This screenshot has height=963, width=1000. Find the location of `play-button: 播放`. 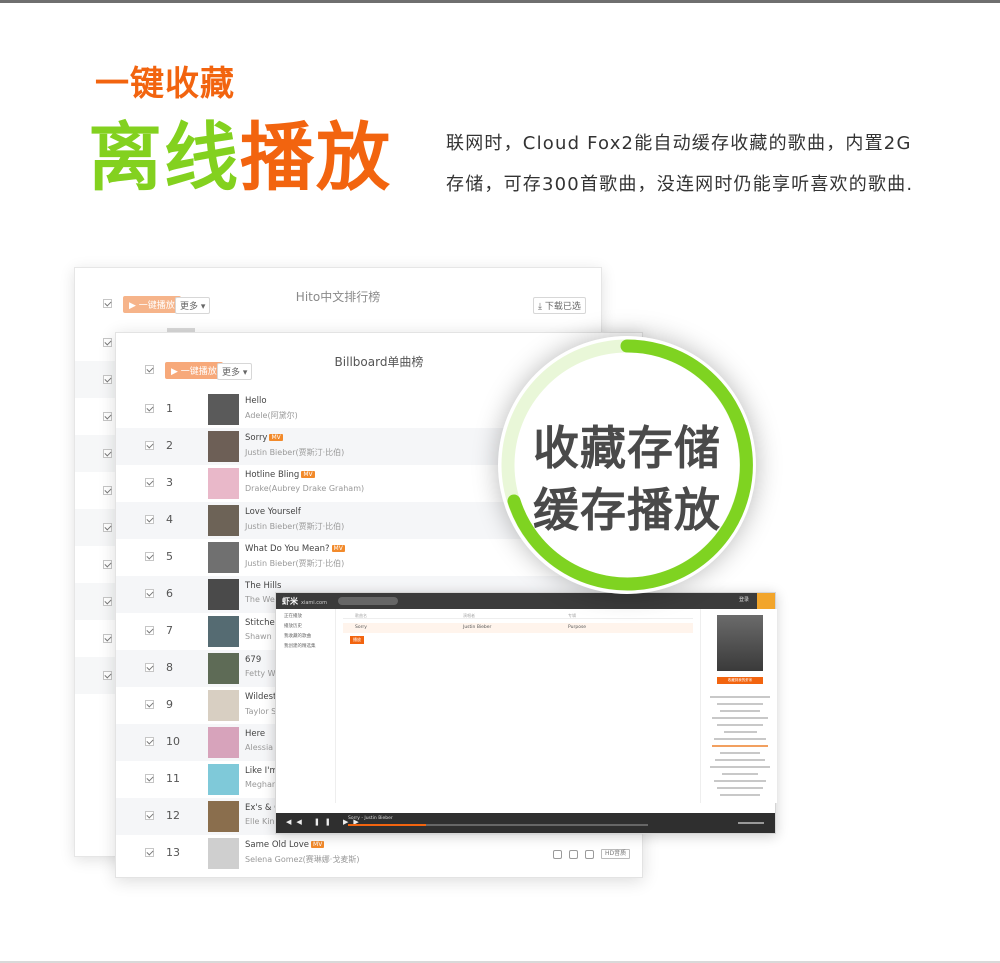

play-button: 播放 is located at coordinates (357, 640).